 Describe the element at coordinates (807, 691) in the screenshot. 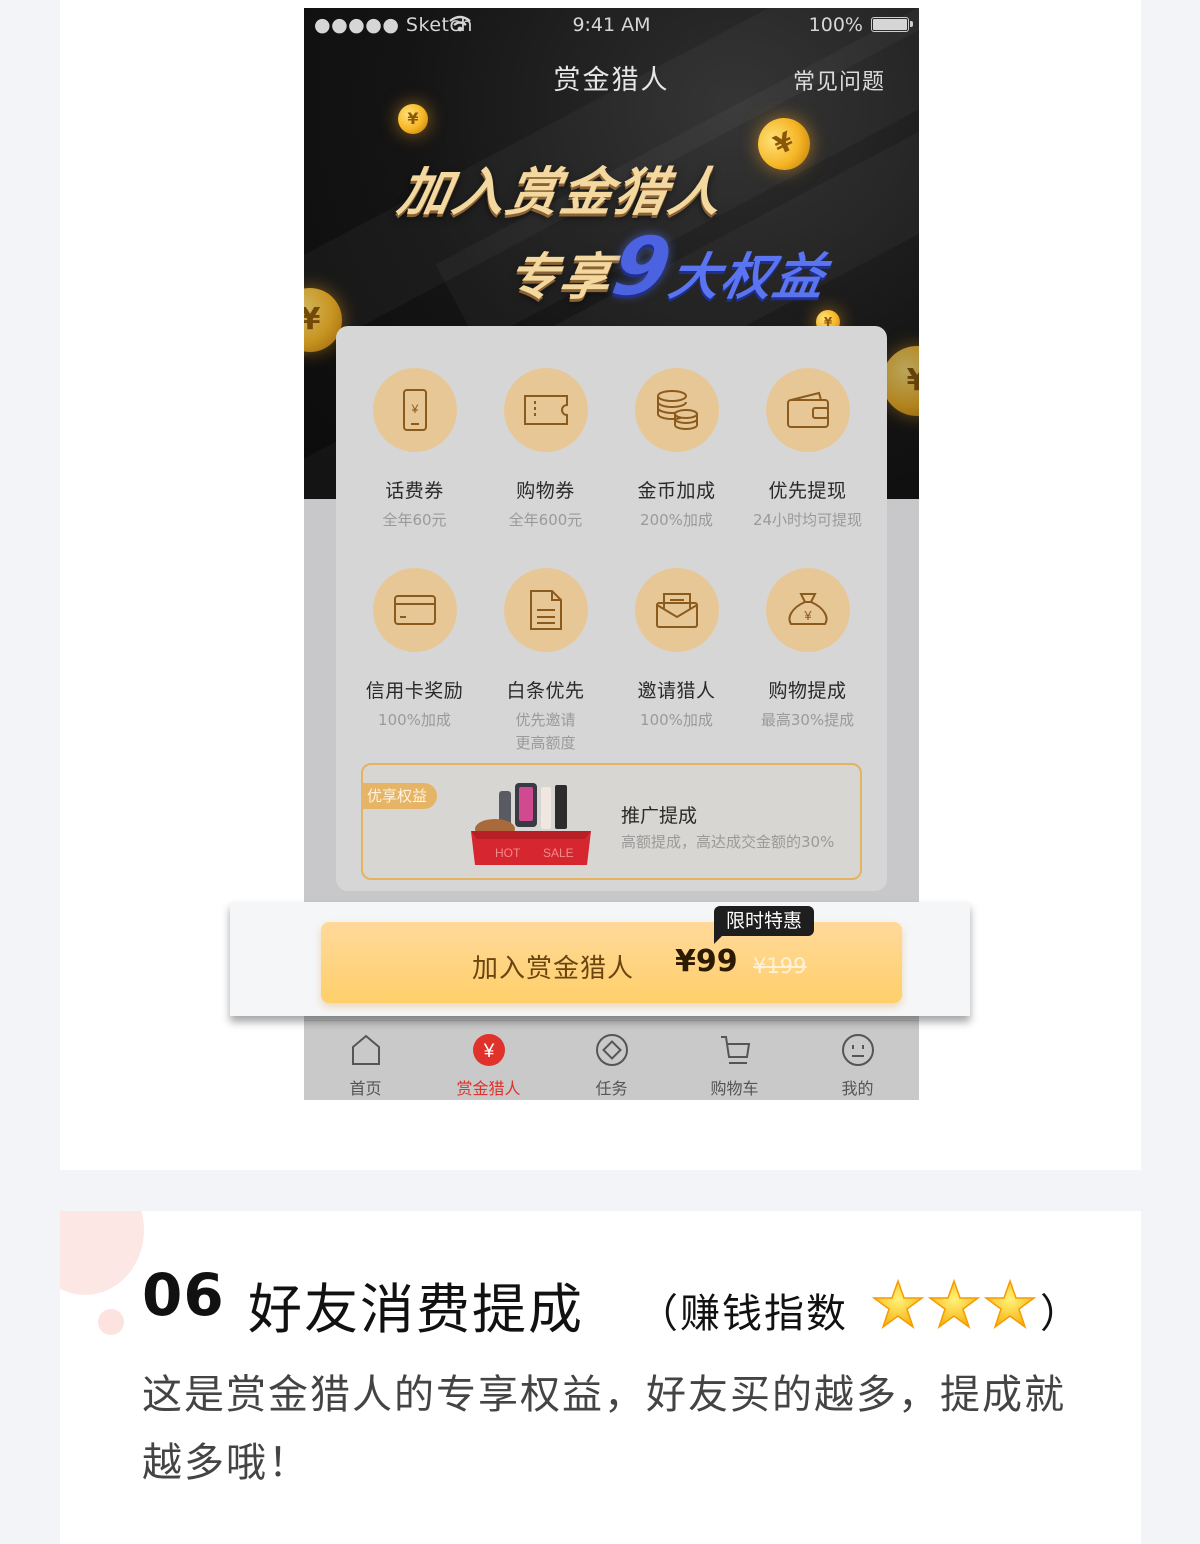

I see `benefit-title: 购物提成` at that location.